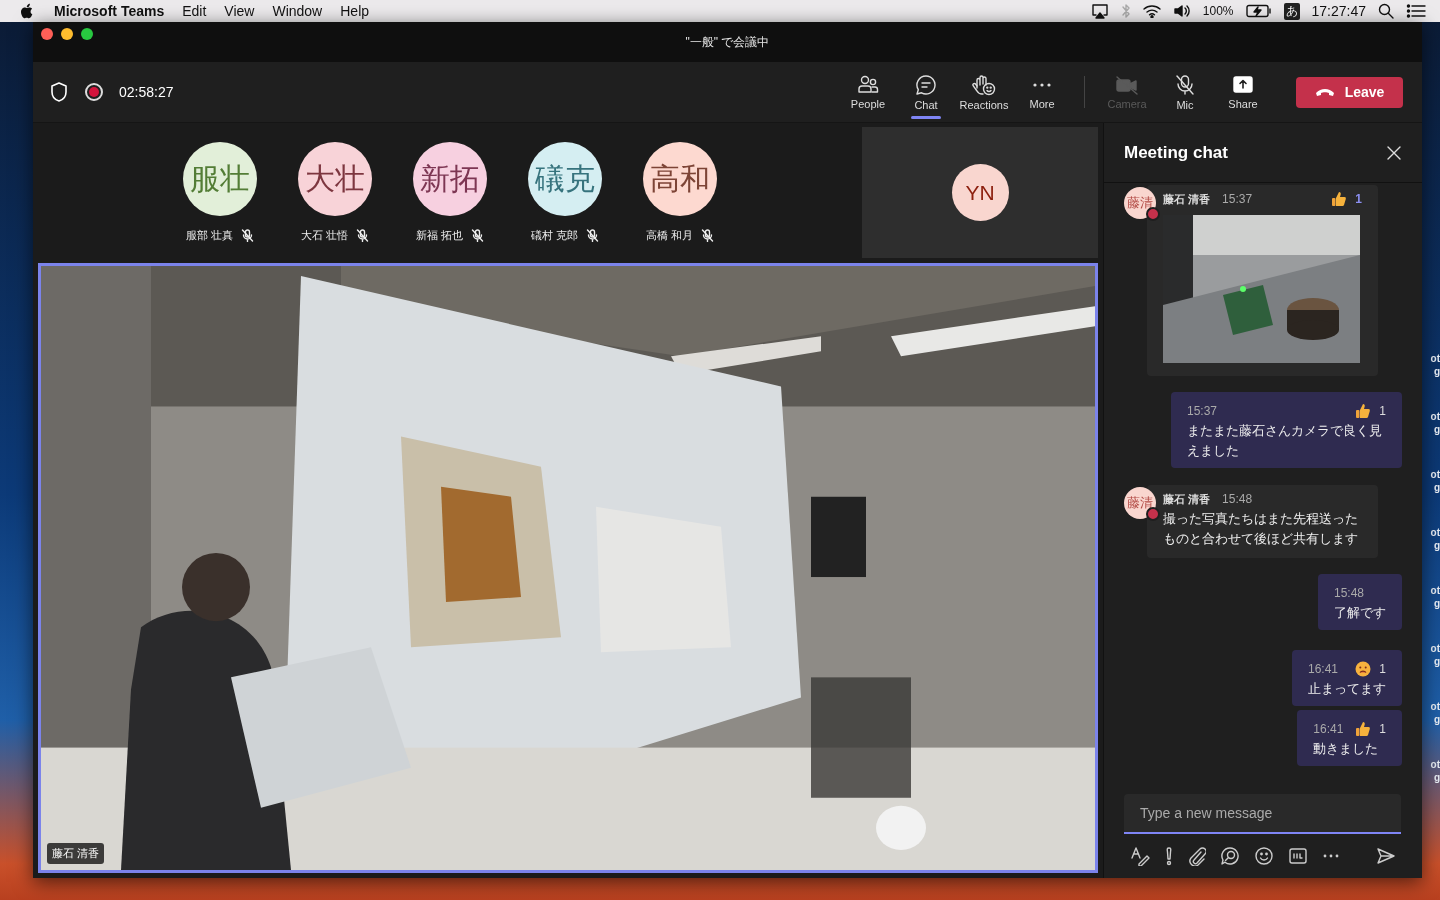 The width and height of the screenshot is (1440, 900). I want to click on speaker-name-label: 藤石 清香, so click(76, 853).